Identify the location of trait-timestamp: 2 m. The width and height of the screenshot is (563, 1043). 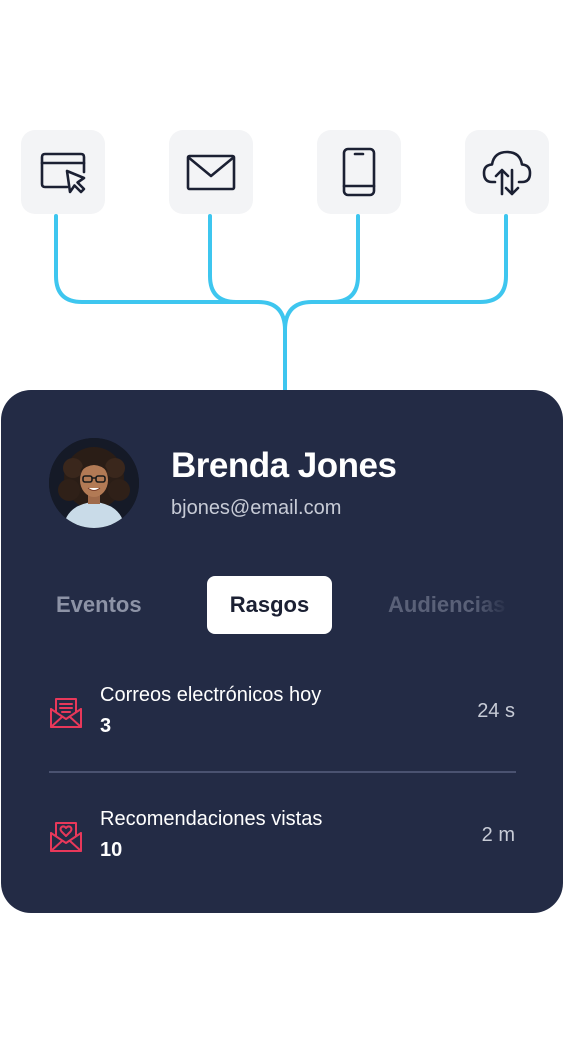
(498, 835).